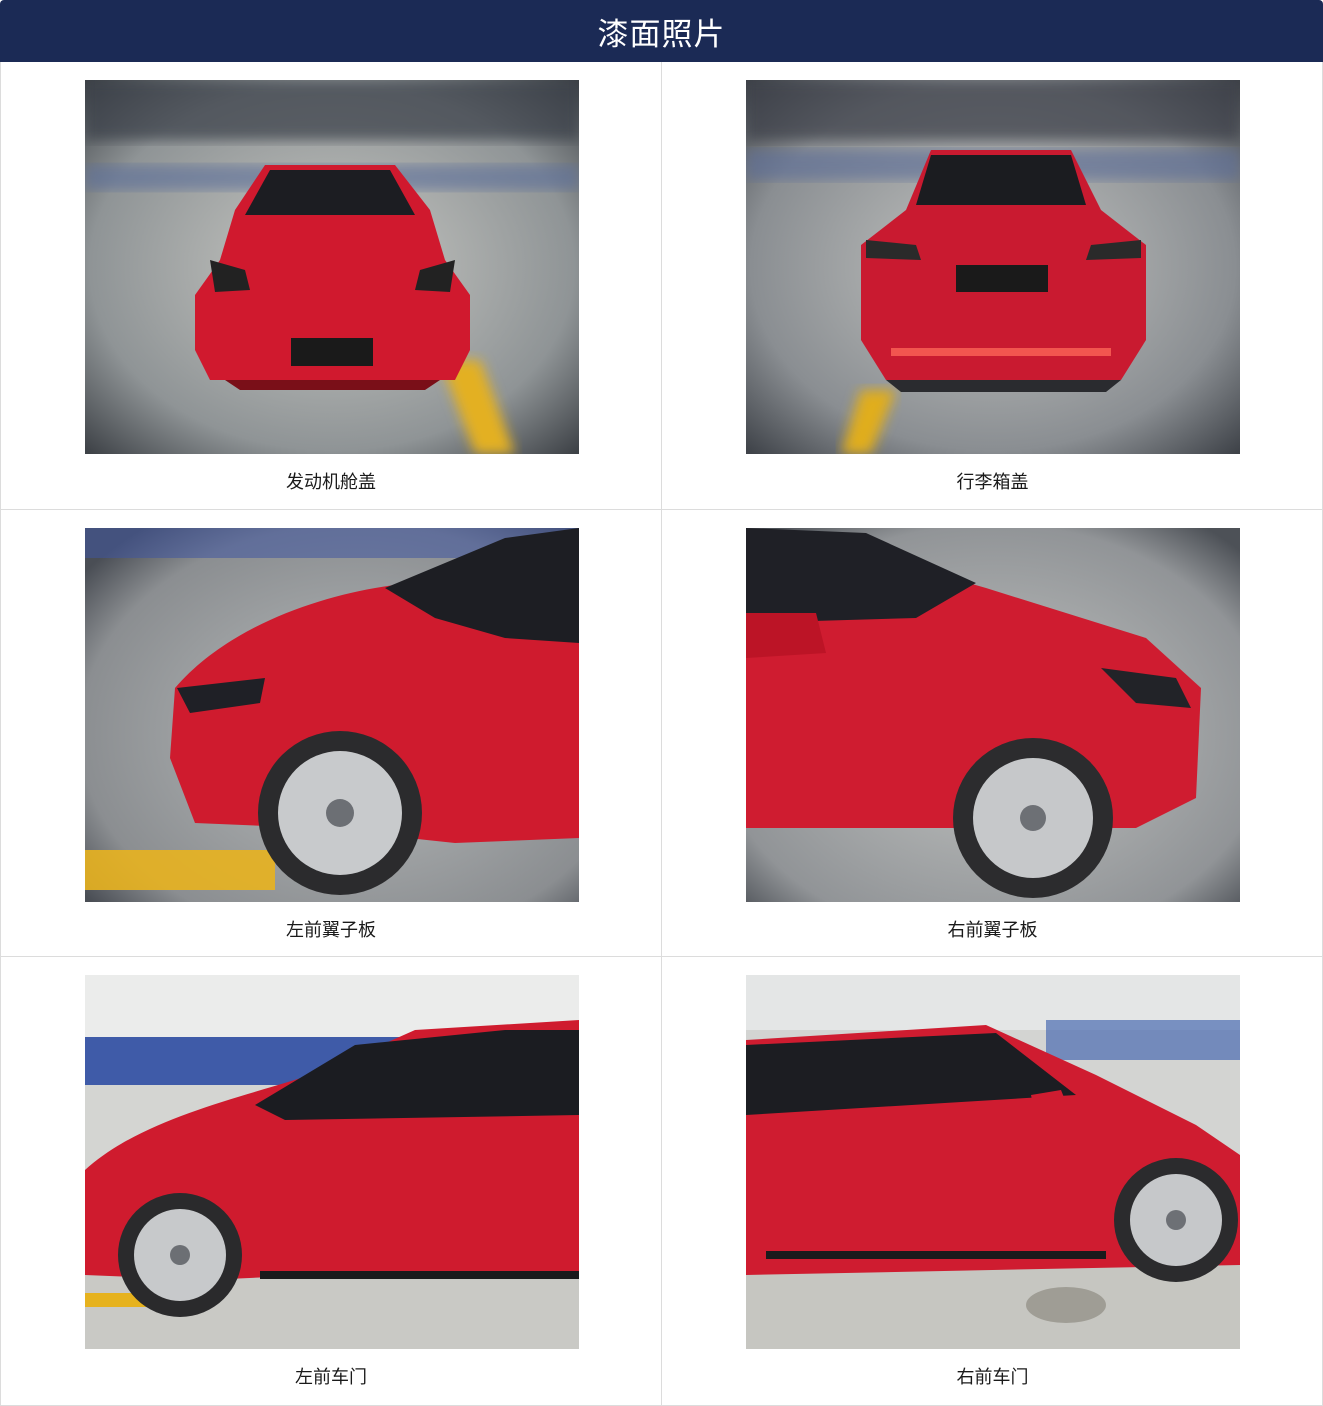  Describe the element at coordinates (661, 34) in the screenshot. I see `panel-title: 漆面照片` at that location.